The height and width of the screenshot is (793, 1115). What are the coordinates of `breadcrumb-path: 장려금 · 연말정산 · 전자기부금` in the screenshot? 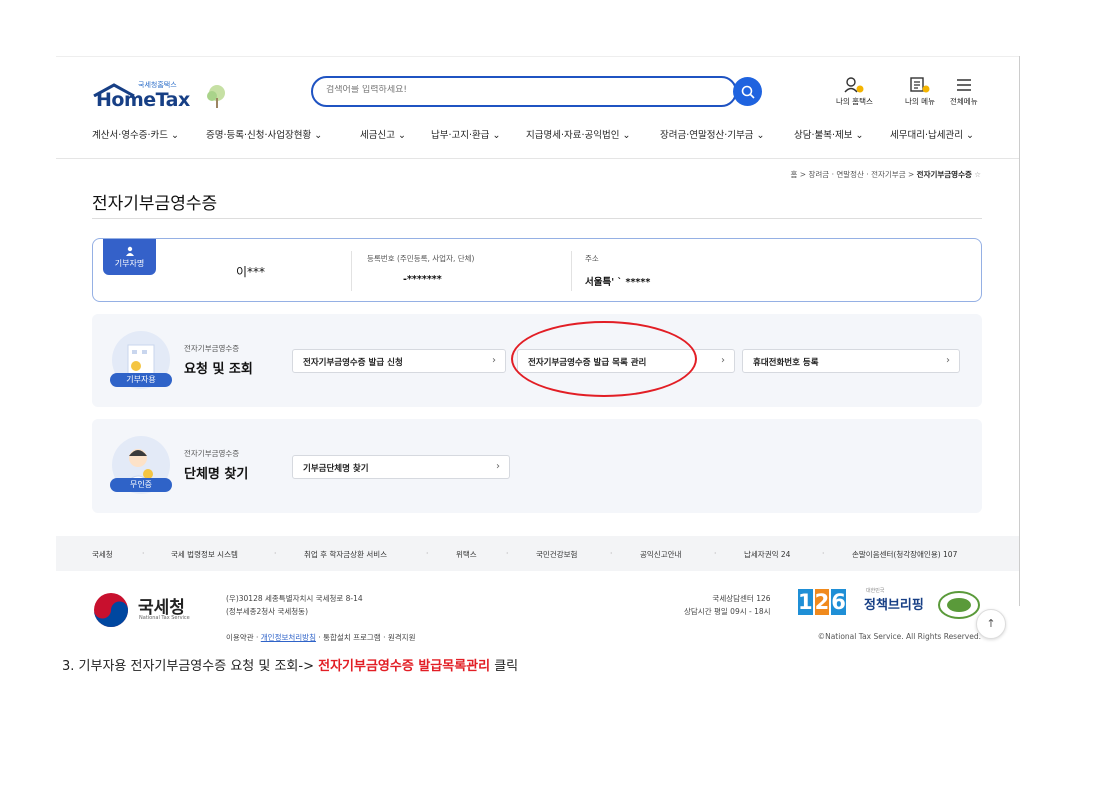 It's located at (856, 174).